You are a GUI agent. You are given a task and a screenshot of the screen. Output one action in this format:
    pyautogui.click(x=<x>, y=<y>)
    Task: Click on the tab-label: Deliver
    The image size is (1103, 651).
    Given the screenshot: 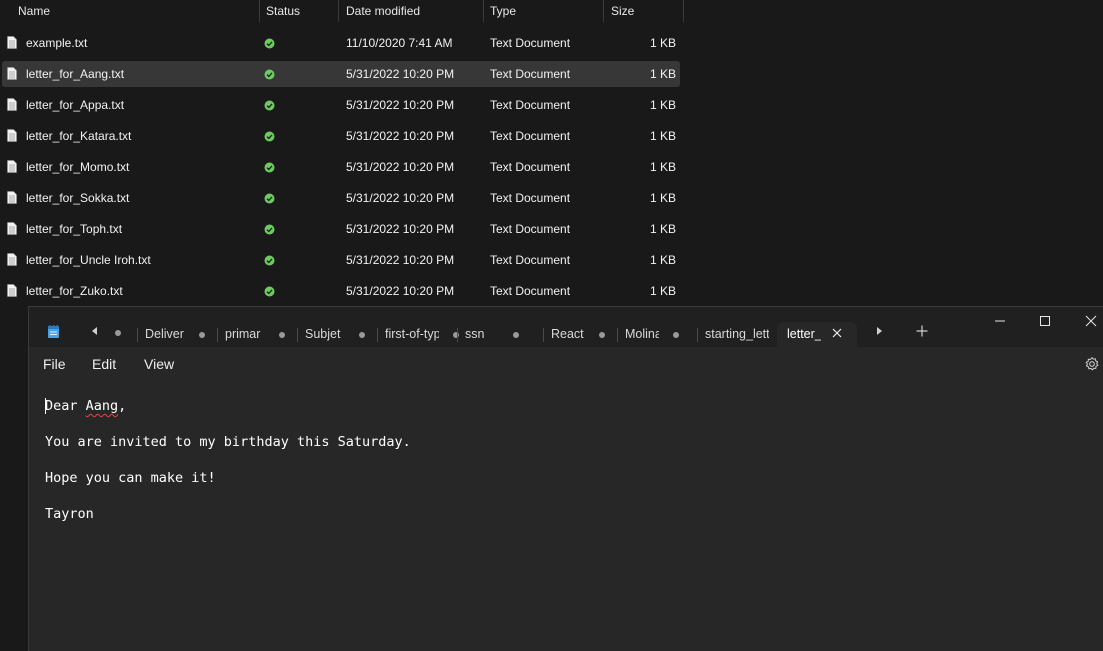 What is the action you would take?
    pyautogui.click(x=164, y=334)
    